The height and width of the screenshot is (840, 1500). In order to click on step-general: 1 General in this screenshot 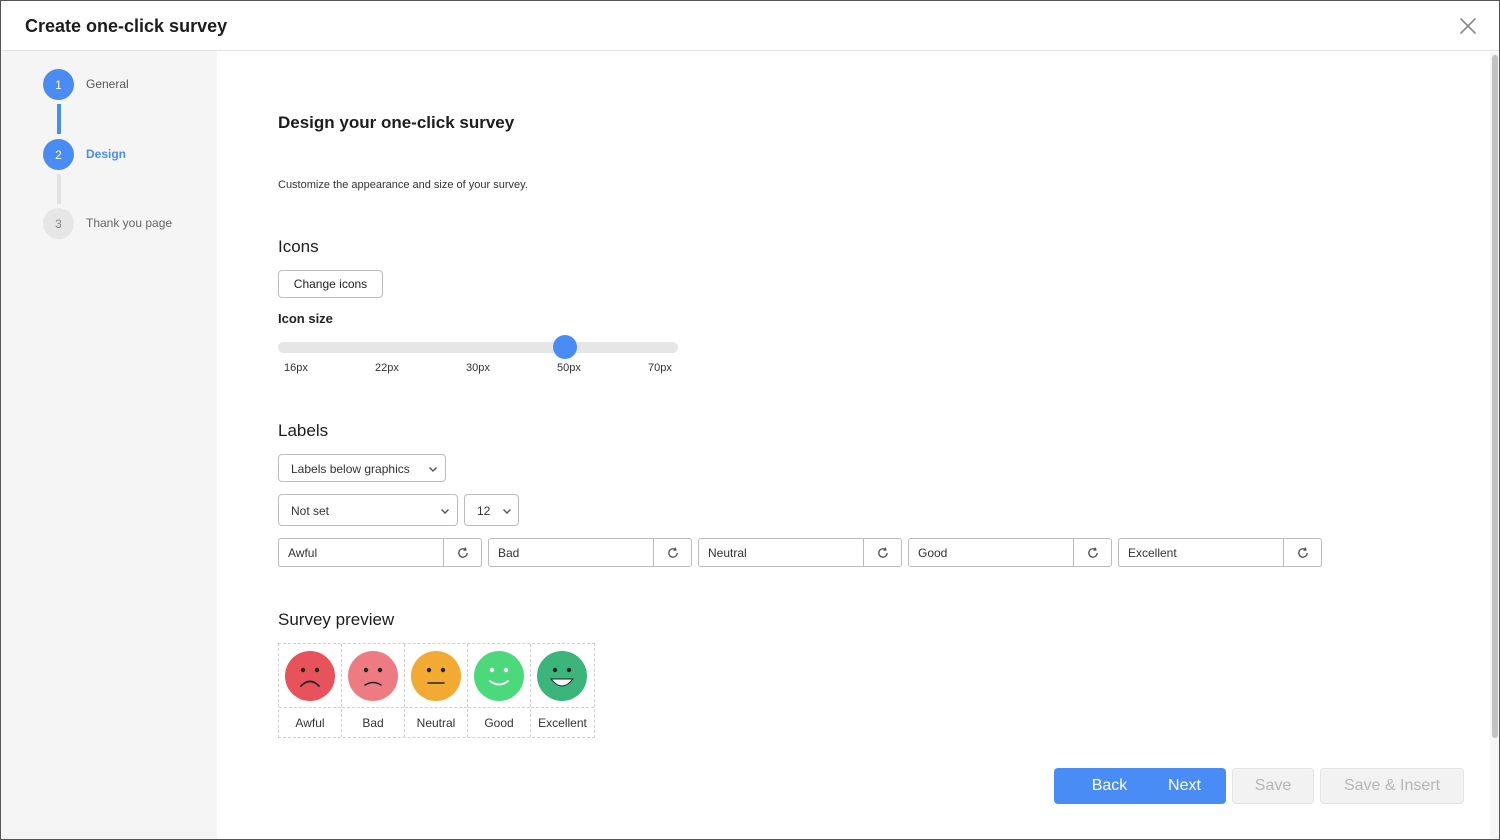, I will do `click(128, 85)`.